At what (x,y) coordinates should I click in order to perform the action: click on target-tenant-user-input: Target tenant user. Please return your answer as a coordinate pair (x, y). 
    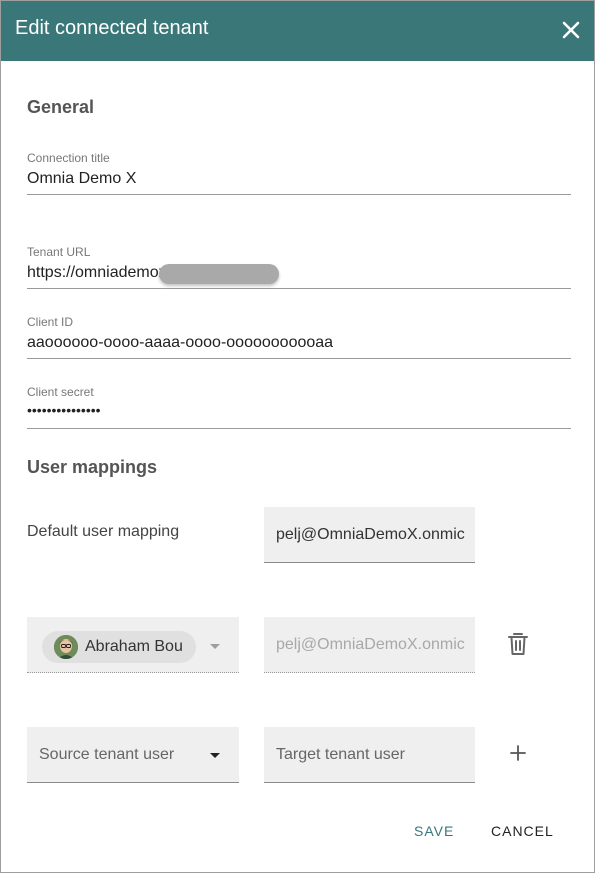
    Looking at the image, I should click on (369, 755).